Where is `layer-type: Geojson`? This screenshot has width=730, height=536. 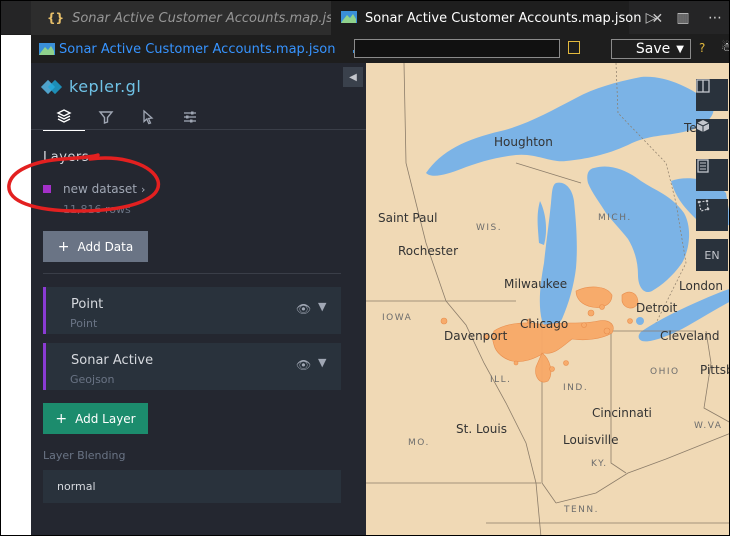
layer-type: Geojson is located at coordinates (92, 379).